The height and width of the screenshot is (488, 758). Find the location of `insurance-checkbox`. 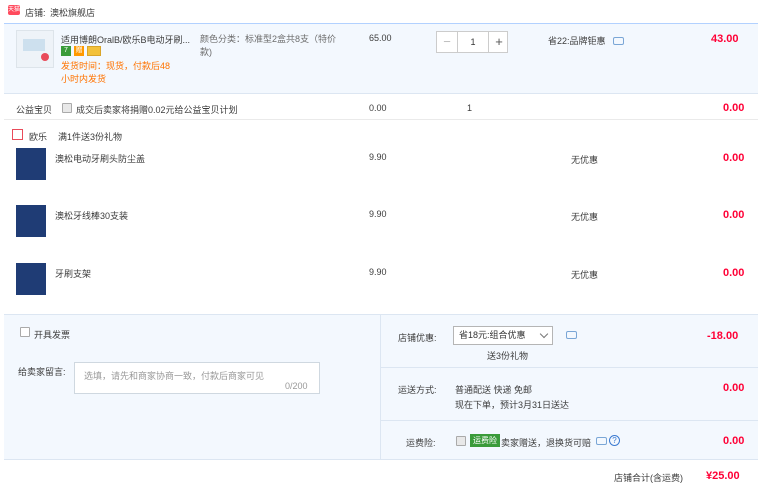

insurance-checkbox is located at coordinates (461, 441).